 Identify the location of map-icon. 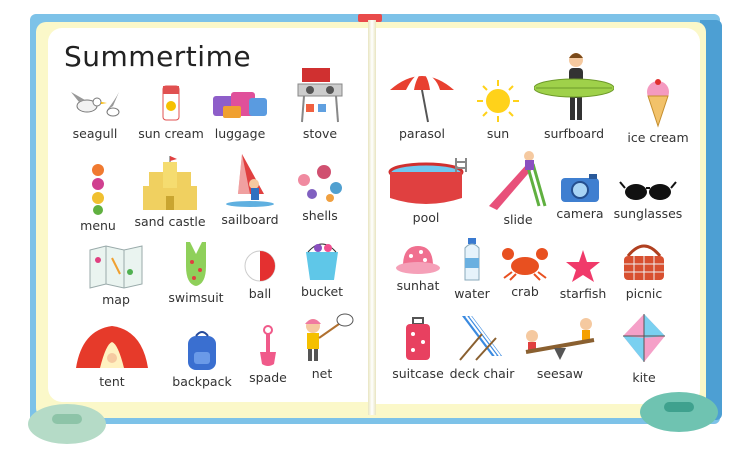
(116, 267).